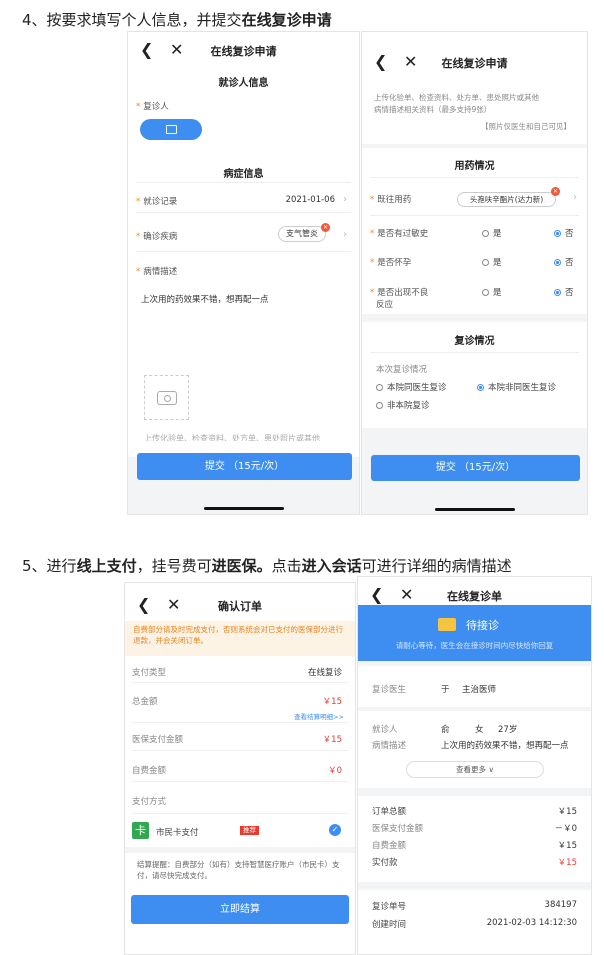 The height and width of the screenshot is (955, 604). What do you see at coordinates (492, 233) in the screenshot?
I see `allergy-yes-radio: 是` at bounding box center [492, 233].